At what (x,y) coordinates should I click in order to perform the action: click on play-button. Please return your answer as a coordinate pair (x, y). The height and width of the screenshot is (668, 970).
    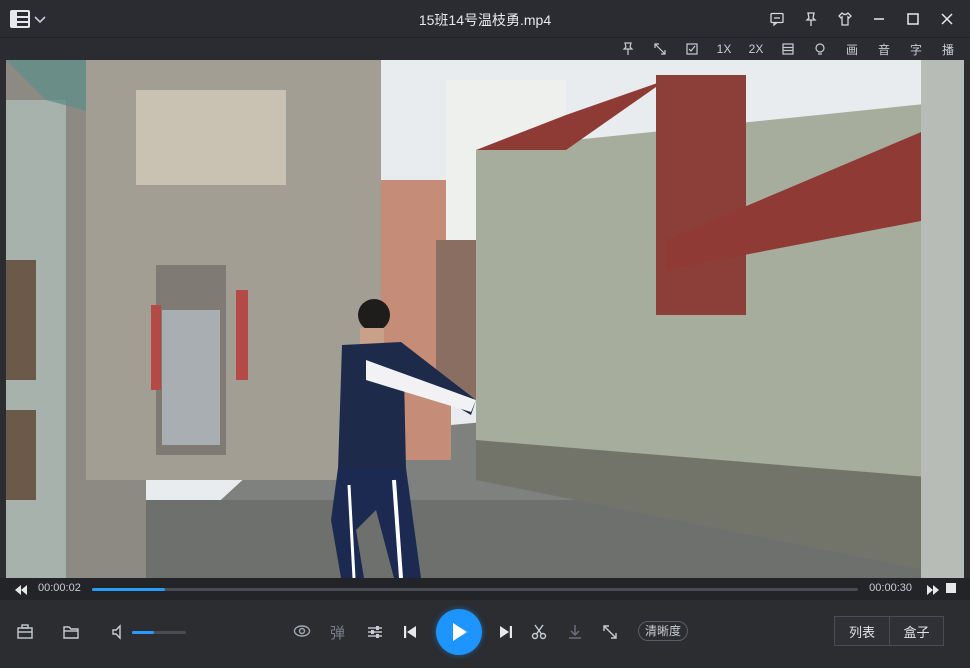
    Looking at the image, I should click on (459, 632).